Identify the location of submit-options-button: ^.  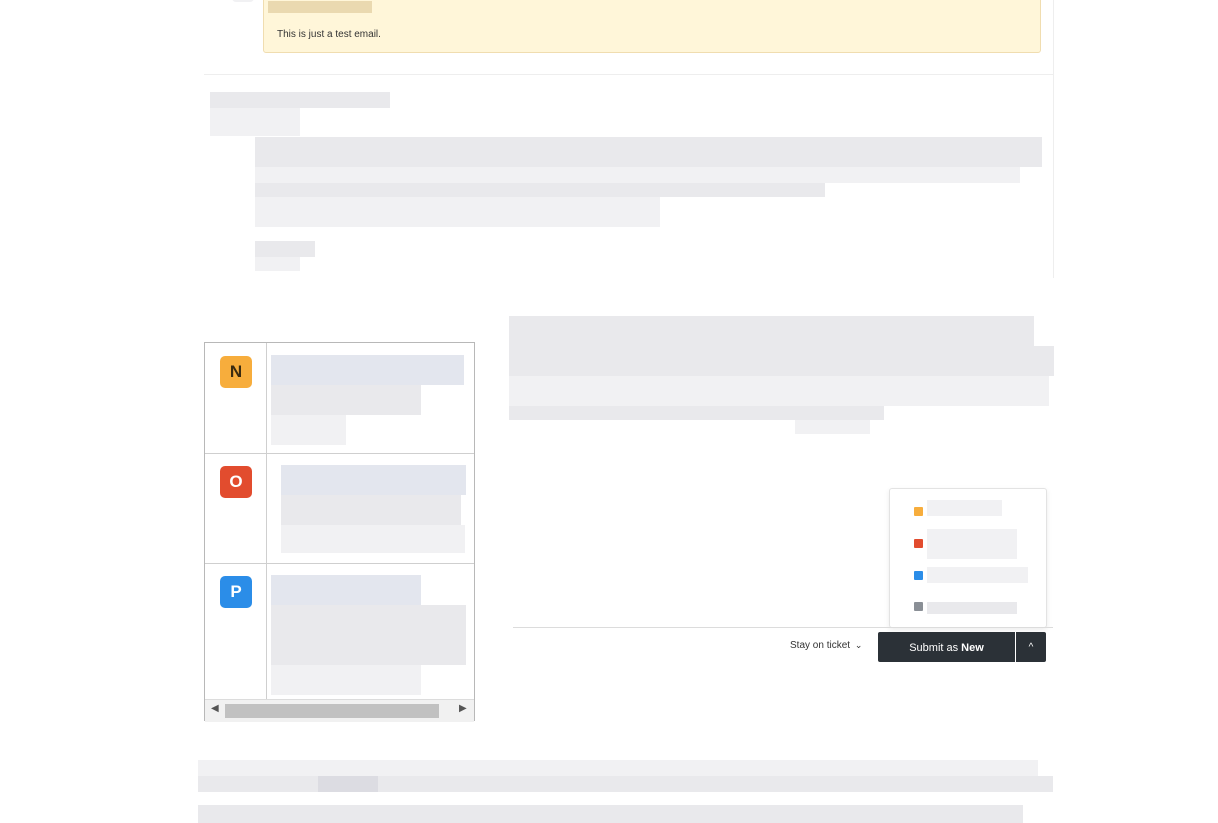
(1031, 647).